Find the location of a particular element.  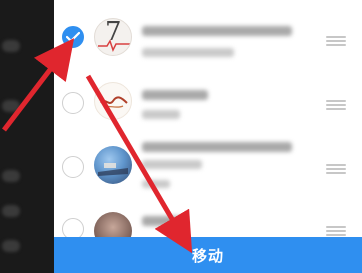

contact-meta is located at coordinates (156, 184).